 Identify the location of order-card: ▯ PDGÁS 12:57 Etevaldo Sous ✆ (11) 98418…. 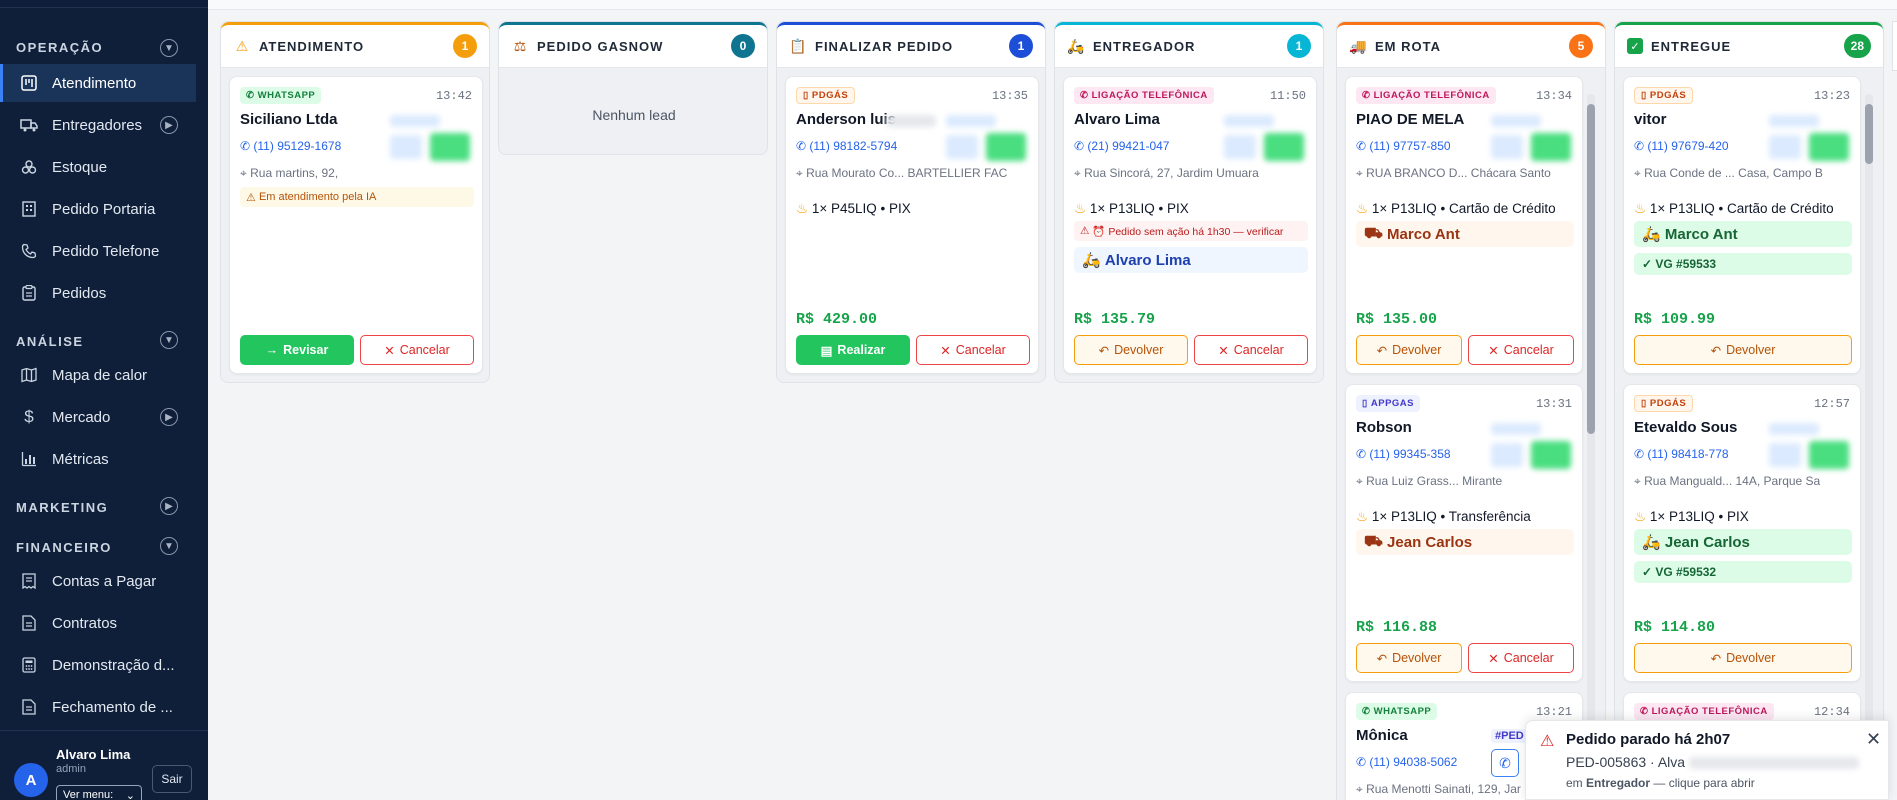
(1742, 533).